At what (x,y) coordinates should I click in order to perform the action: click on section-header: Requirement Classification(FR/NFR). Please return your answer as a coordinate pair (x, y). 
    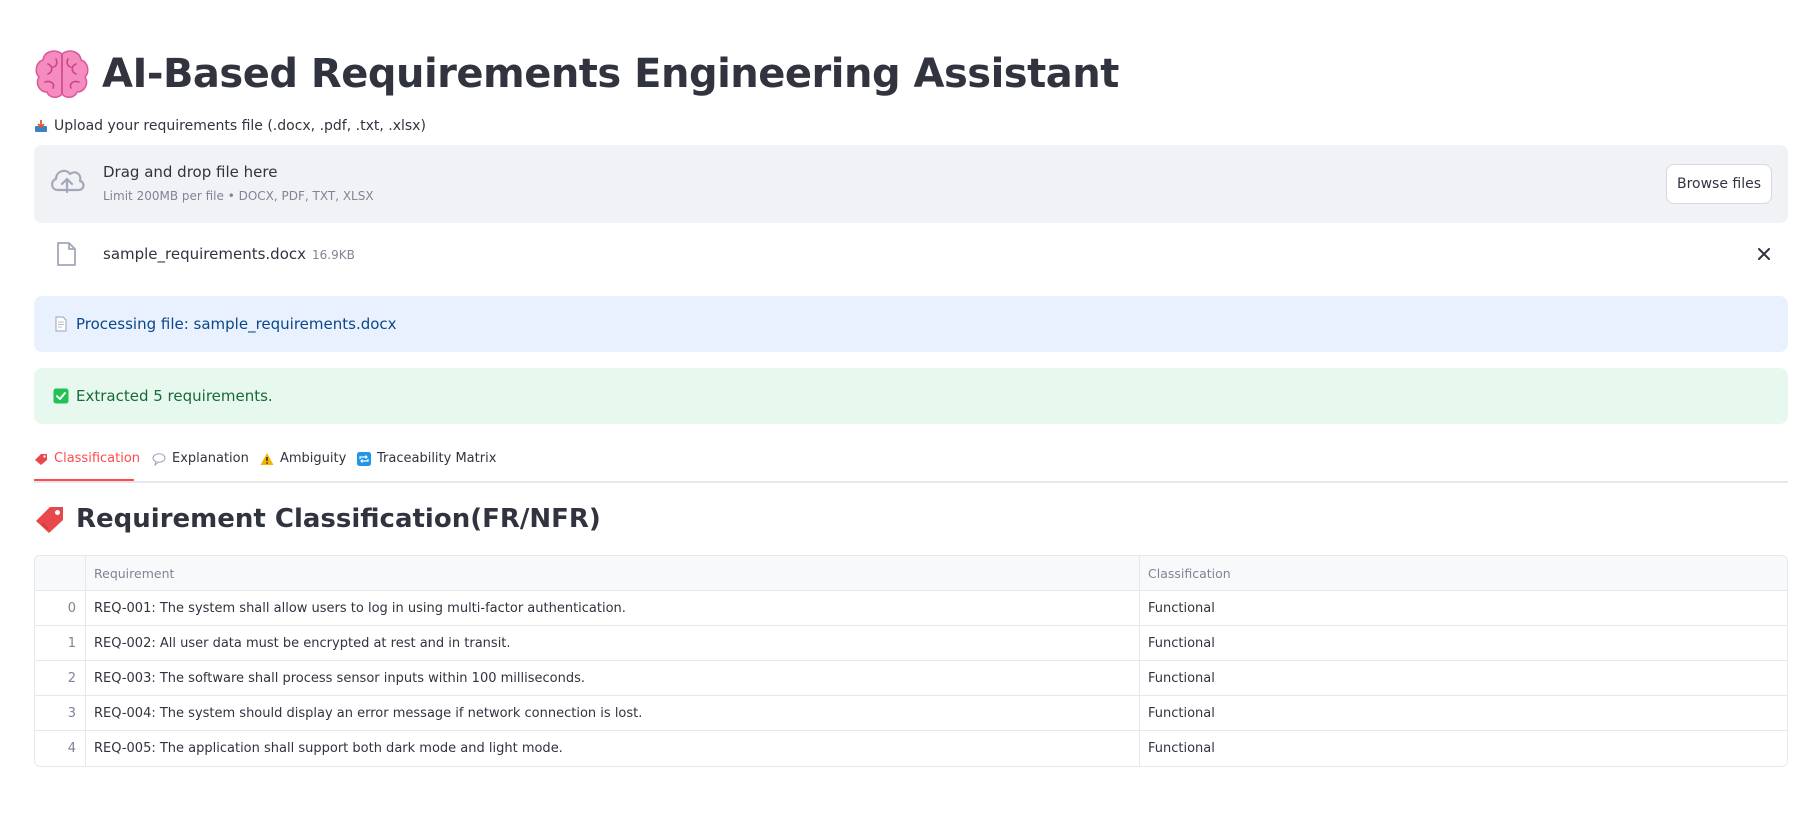
    Looking at the image, I should click on (317, 519).